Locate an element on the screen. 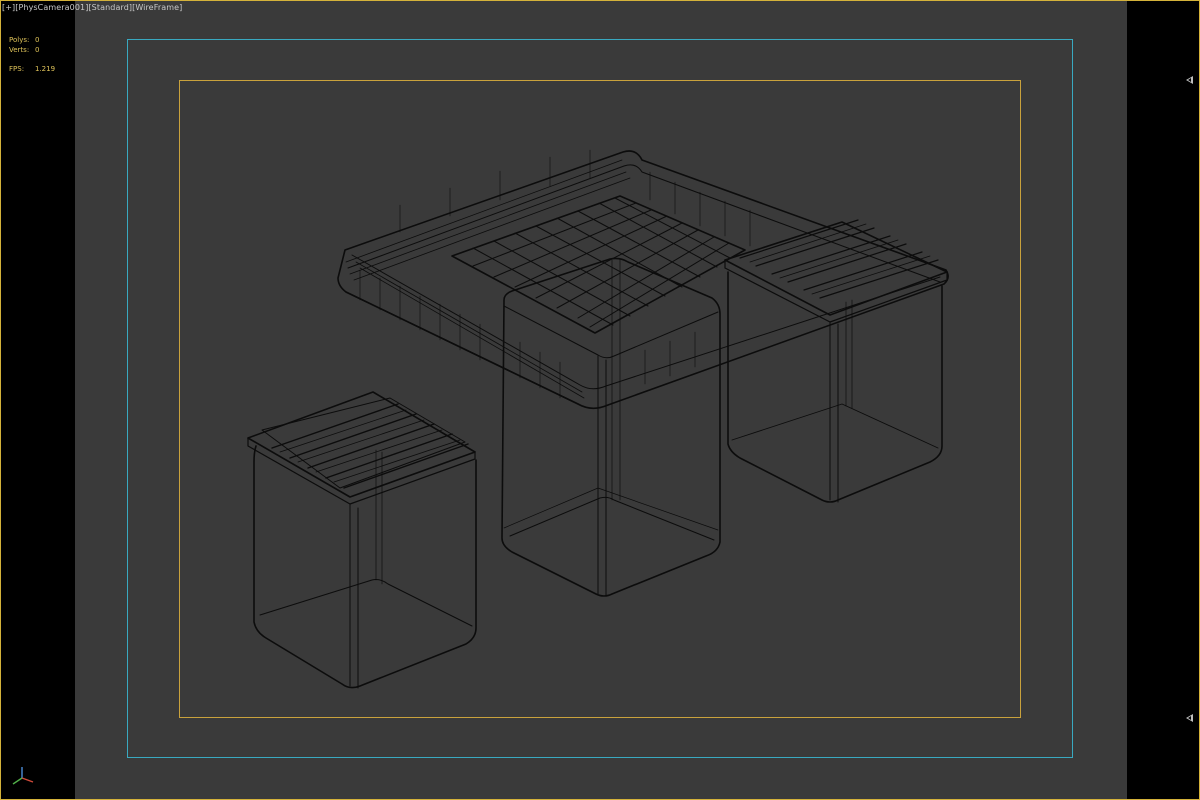 The width and height of the screenshot is (1200, 800). fps-label: FPS: is located at coordinates (17, 69).